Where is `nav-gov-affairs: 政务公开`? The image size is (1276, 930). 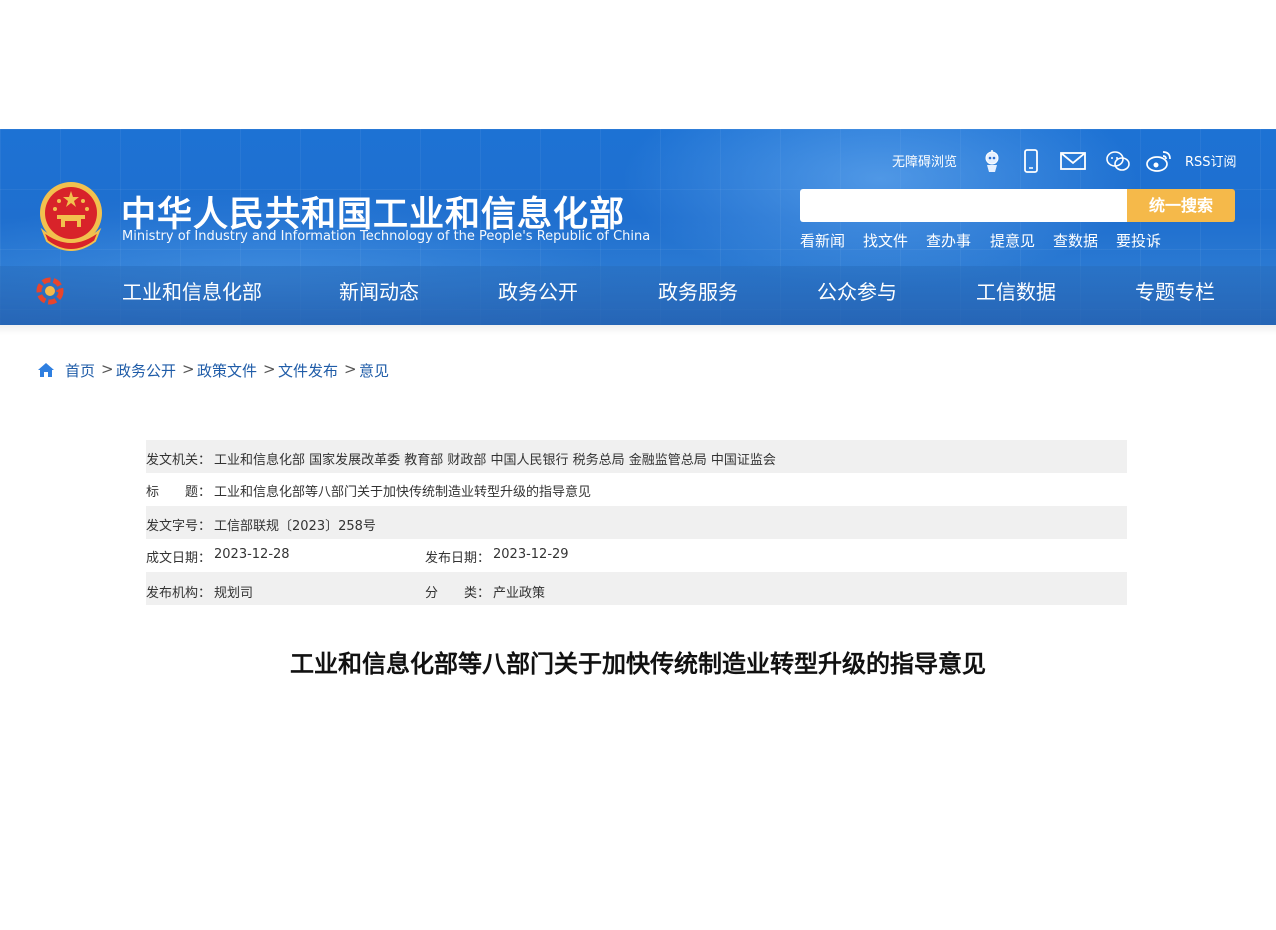
nav-gov-affairs: 政务公开 is located at coordinates (538, 290).